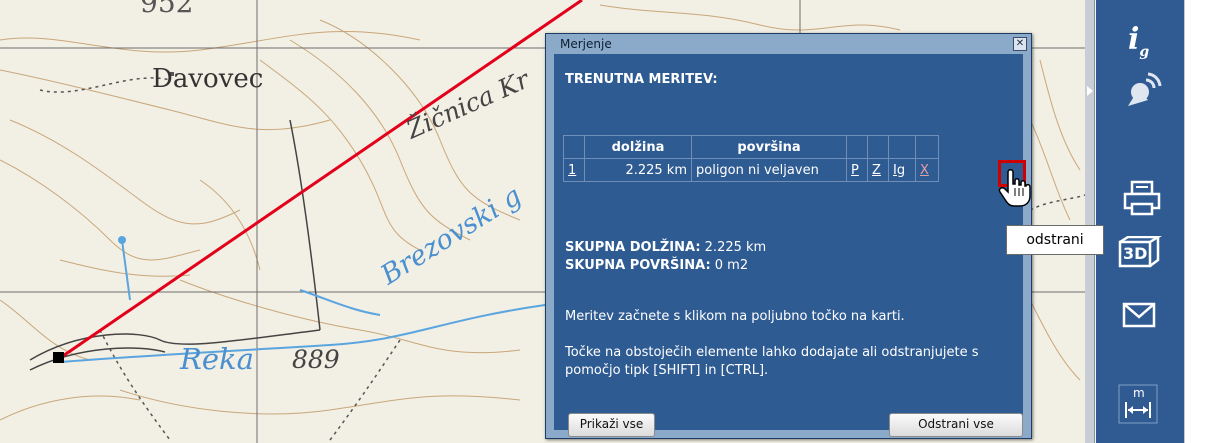 The image size is (1215, 443). Describe the element at coordinates (208, 79) in the screenshot. I see `map-label-place: Davovec` at that location.